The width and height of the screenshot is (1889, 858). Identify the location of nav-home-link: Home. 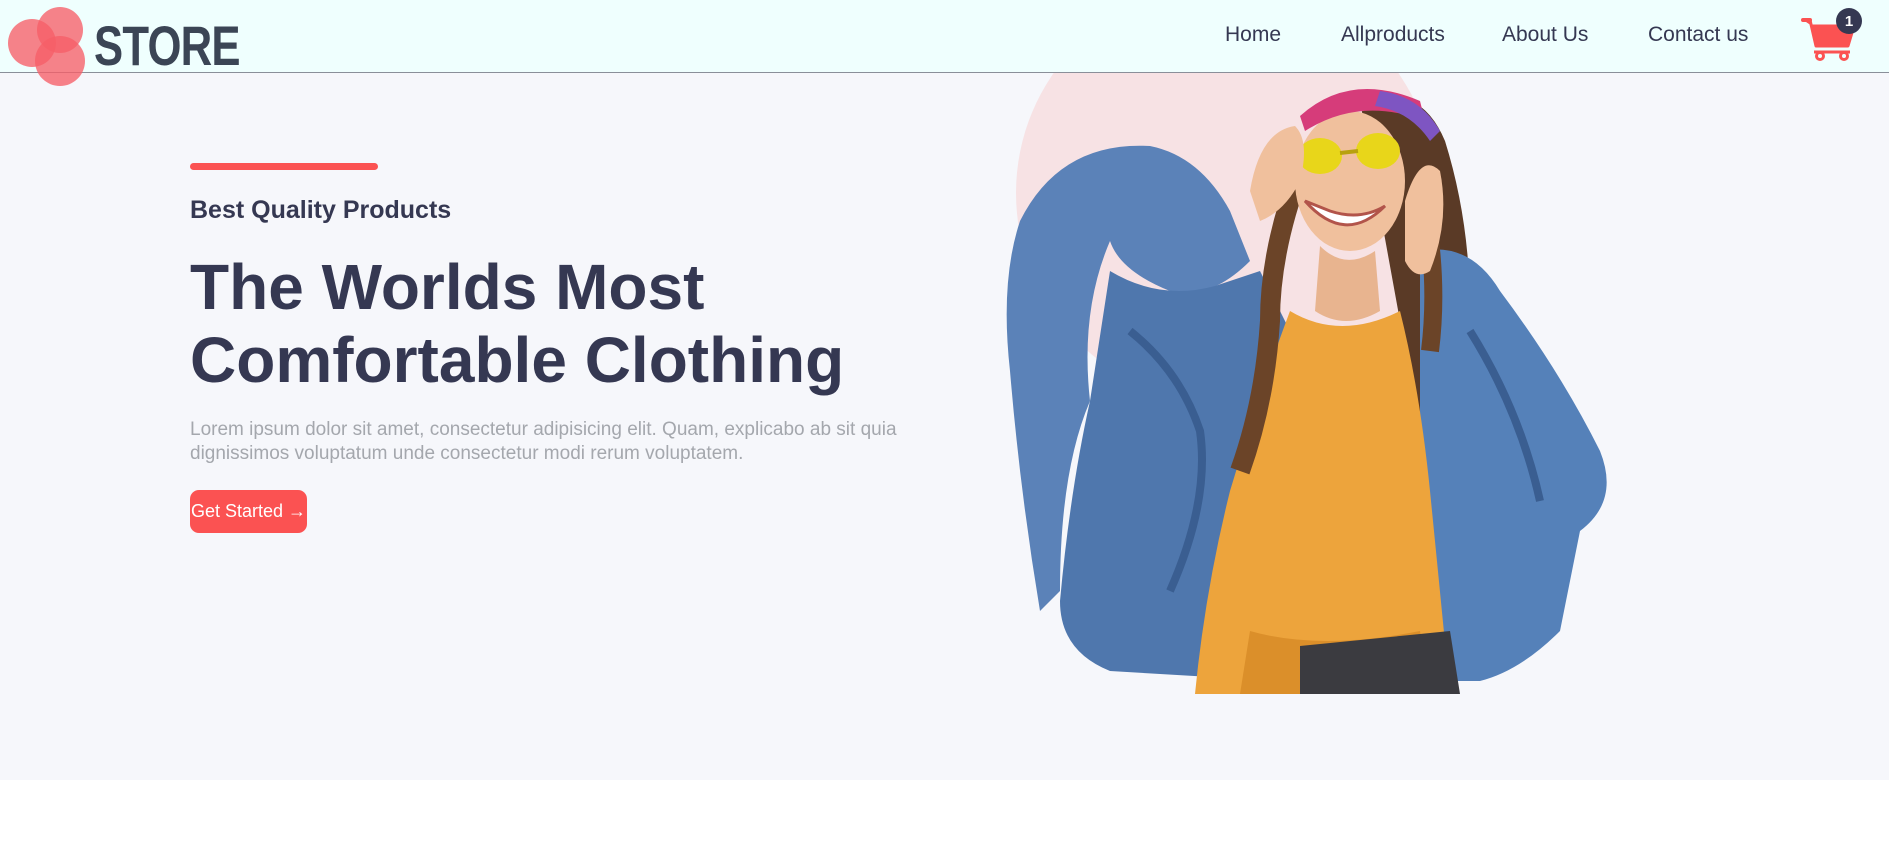
(1253, 35).